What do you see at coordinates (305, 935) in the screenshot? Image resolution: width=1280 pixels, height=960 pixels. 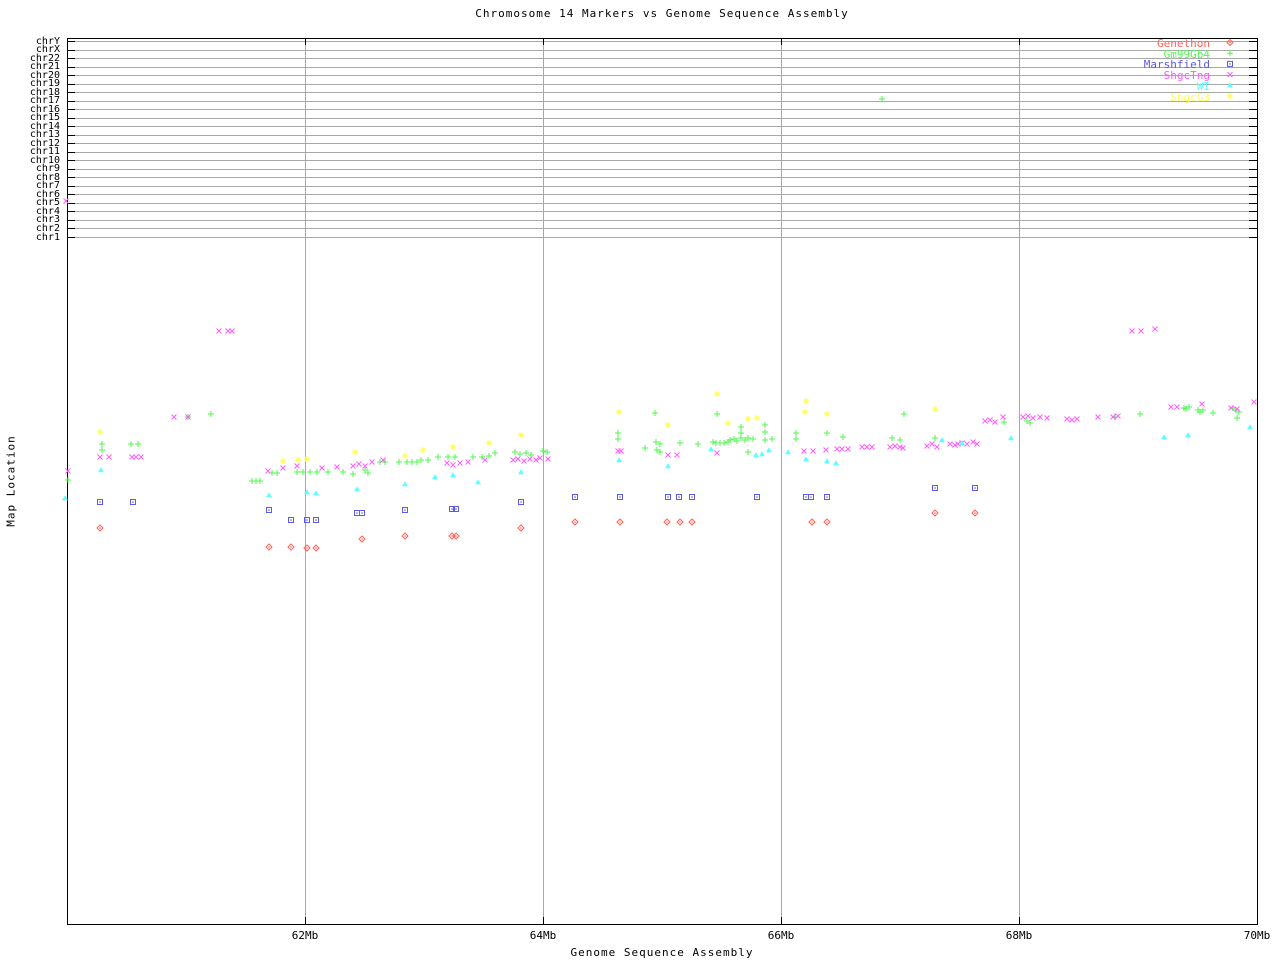 I see `x-tick-label: 62Mb` at bounding box center [305, 935].